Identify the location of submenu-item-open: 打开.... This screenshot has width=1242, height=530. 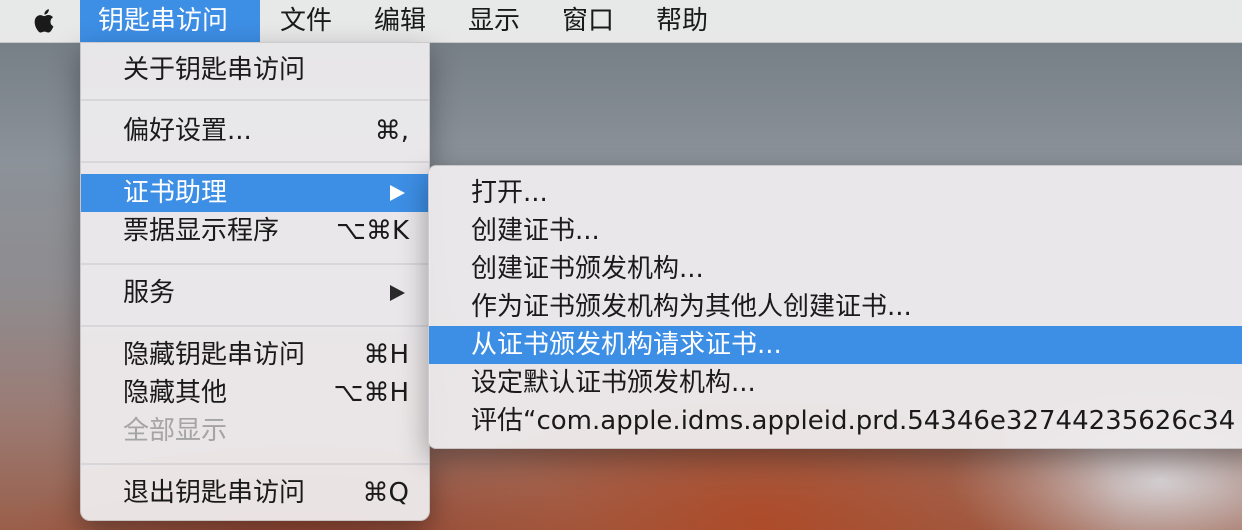
(835, 193).